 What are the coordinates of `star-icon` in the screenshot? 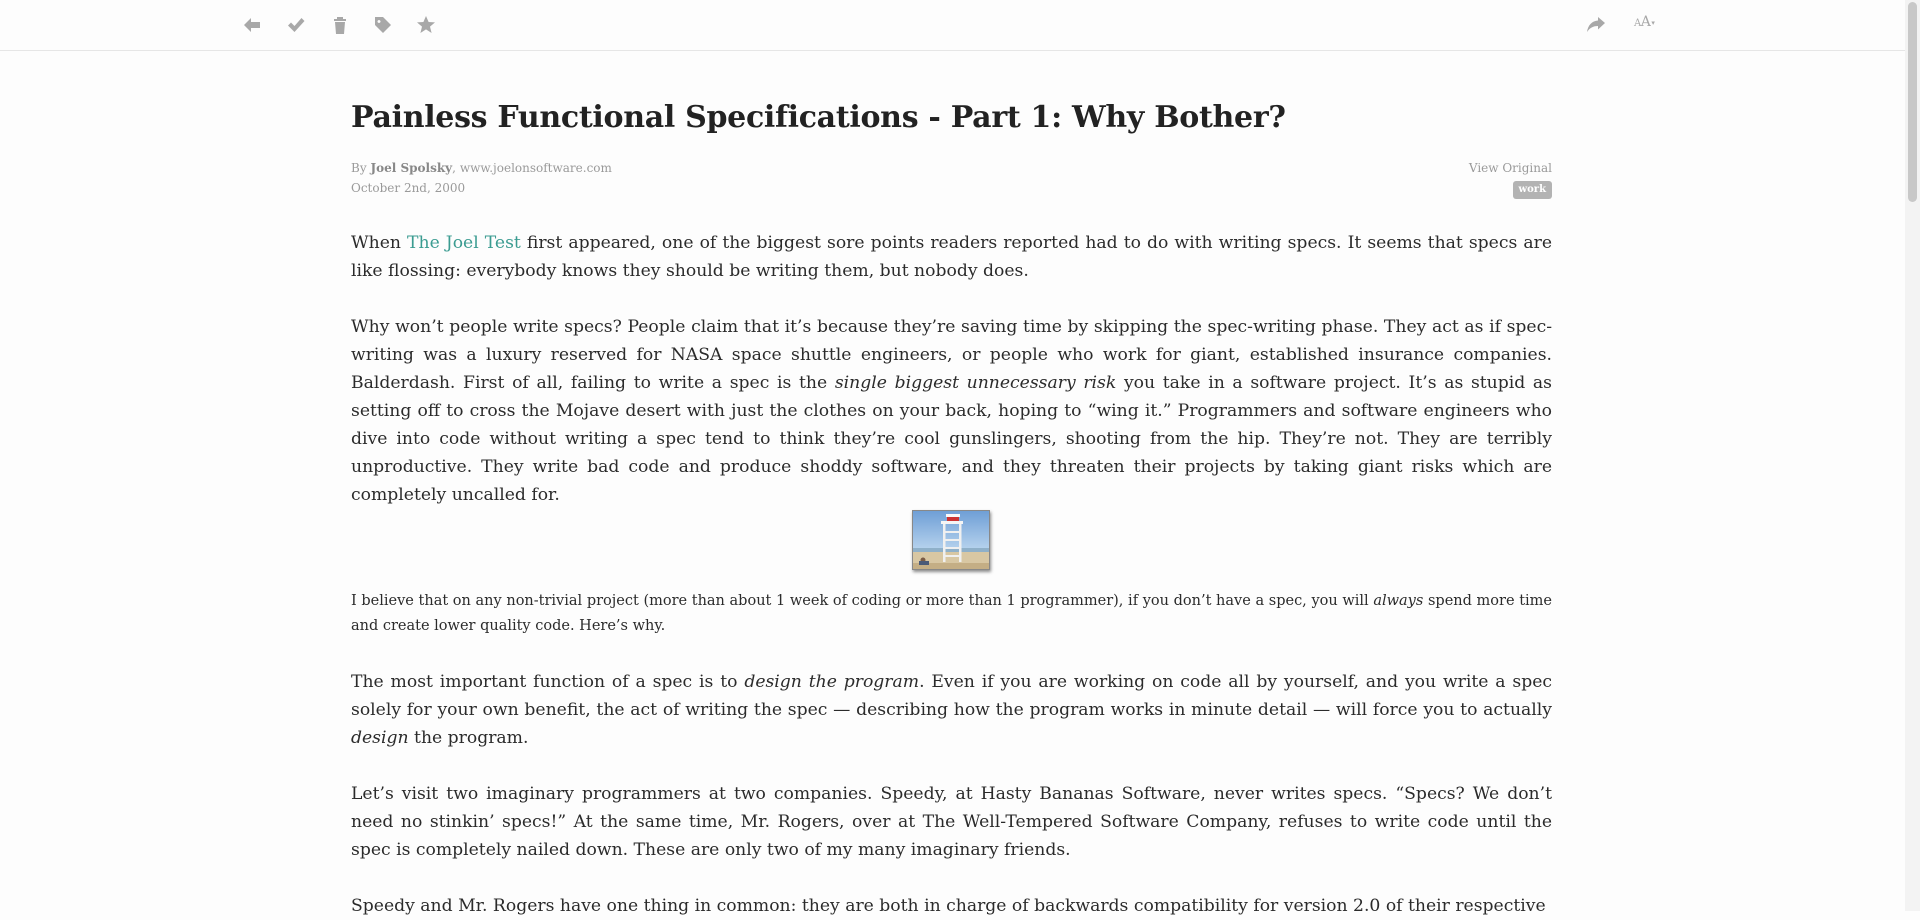 It's located at (426, 24).